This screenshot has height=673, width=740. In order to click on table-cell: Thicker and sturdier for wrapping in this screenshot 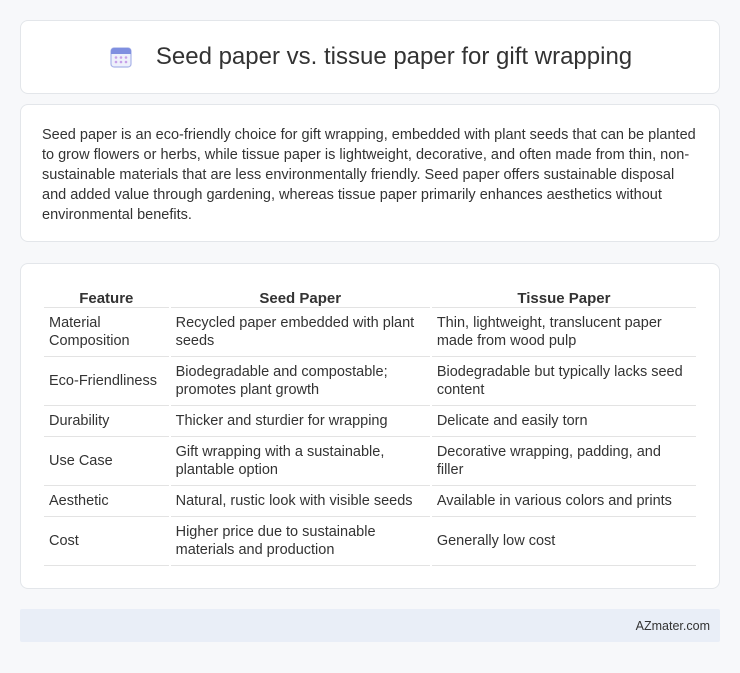, I will do `click(300, 421)`.